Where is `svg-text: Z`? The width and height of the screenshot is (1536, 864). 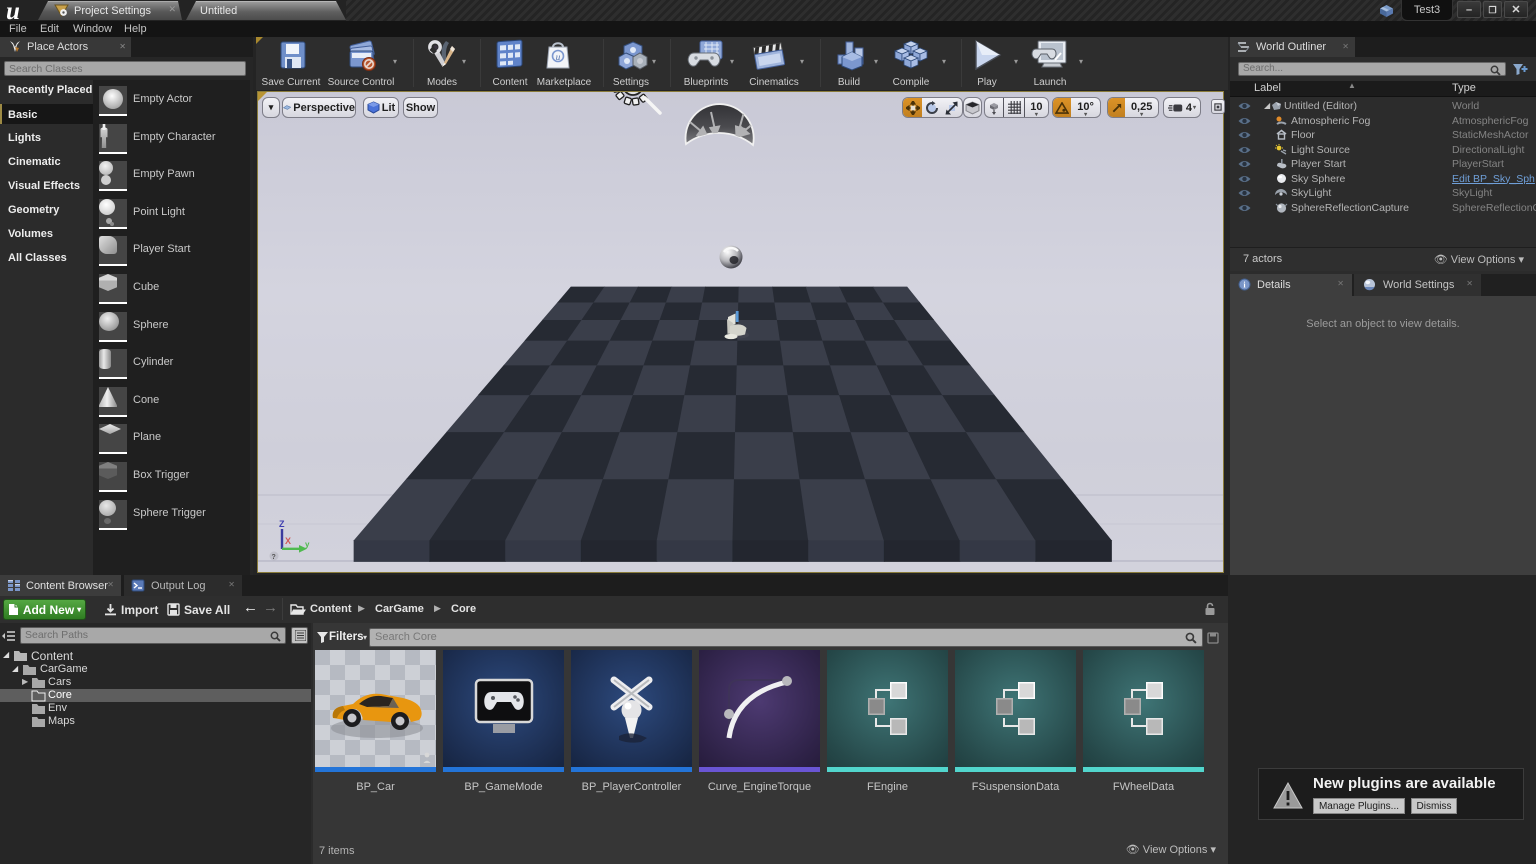
svg-text: Z is located at coordinates (282, 524).